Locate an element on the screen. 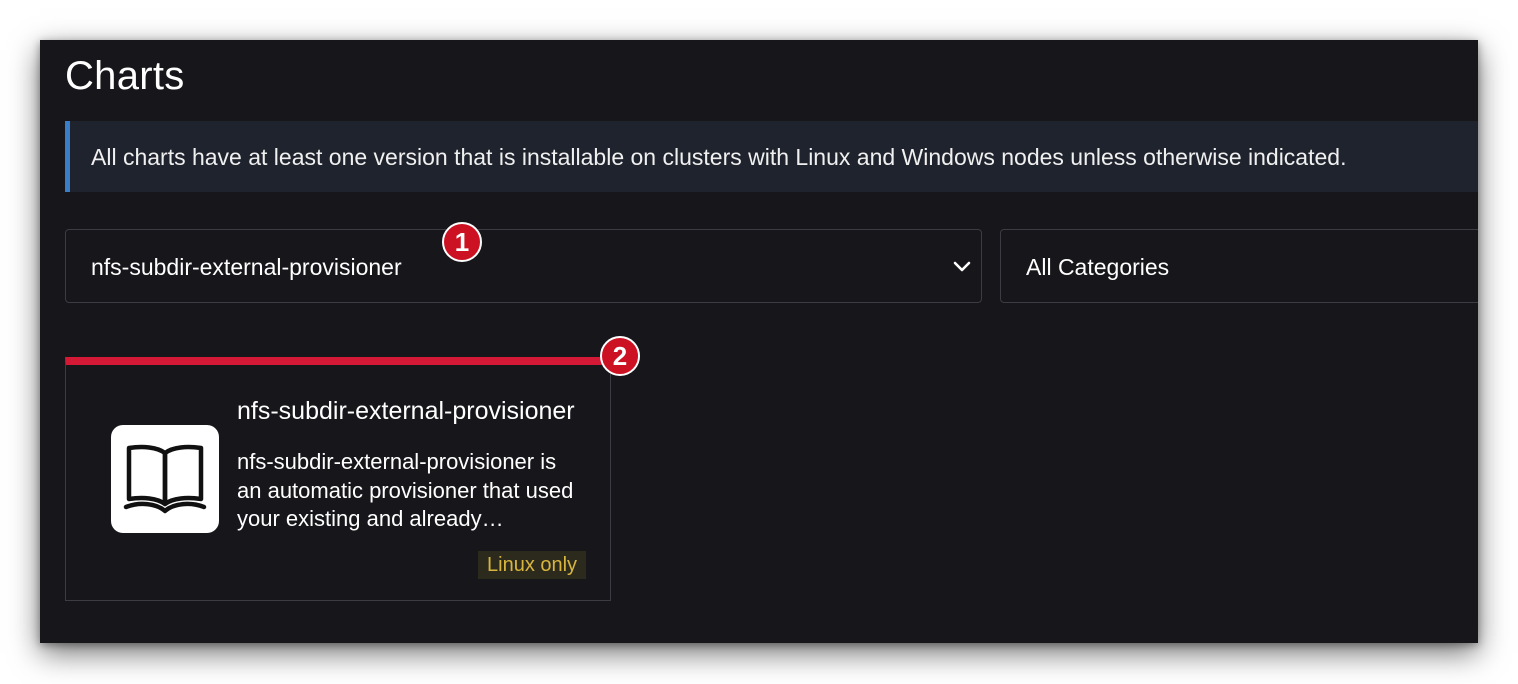 Image resolution: width=1518 pixels, height=684 pixels. page-title: Charts is located at coordinates (125, 76).